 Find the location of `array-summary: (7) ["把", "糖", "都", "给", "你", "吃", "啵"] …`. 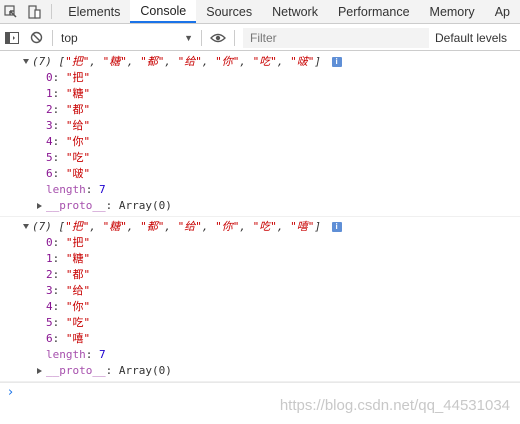

array-summary: (7) ["把", "糖", "都", "给", "你", "吃", "啵"] … is located at coordinates (260, 62).